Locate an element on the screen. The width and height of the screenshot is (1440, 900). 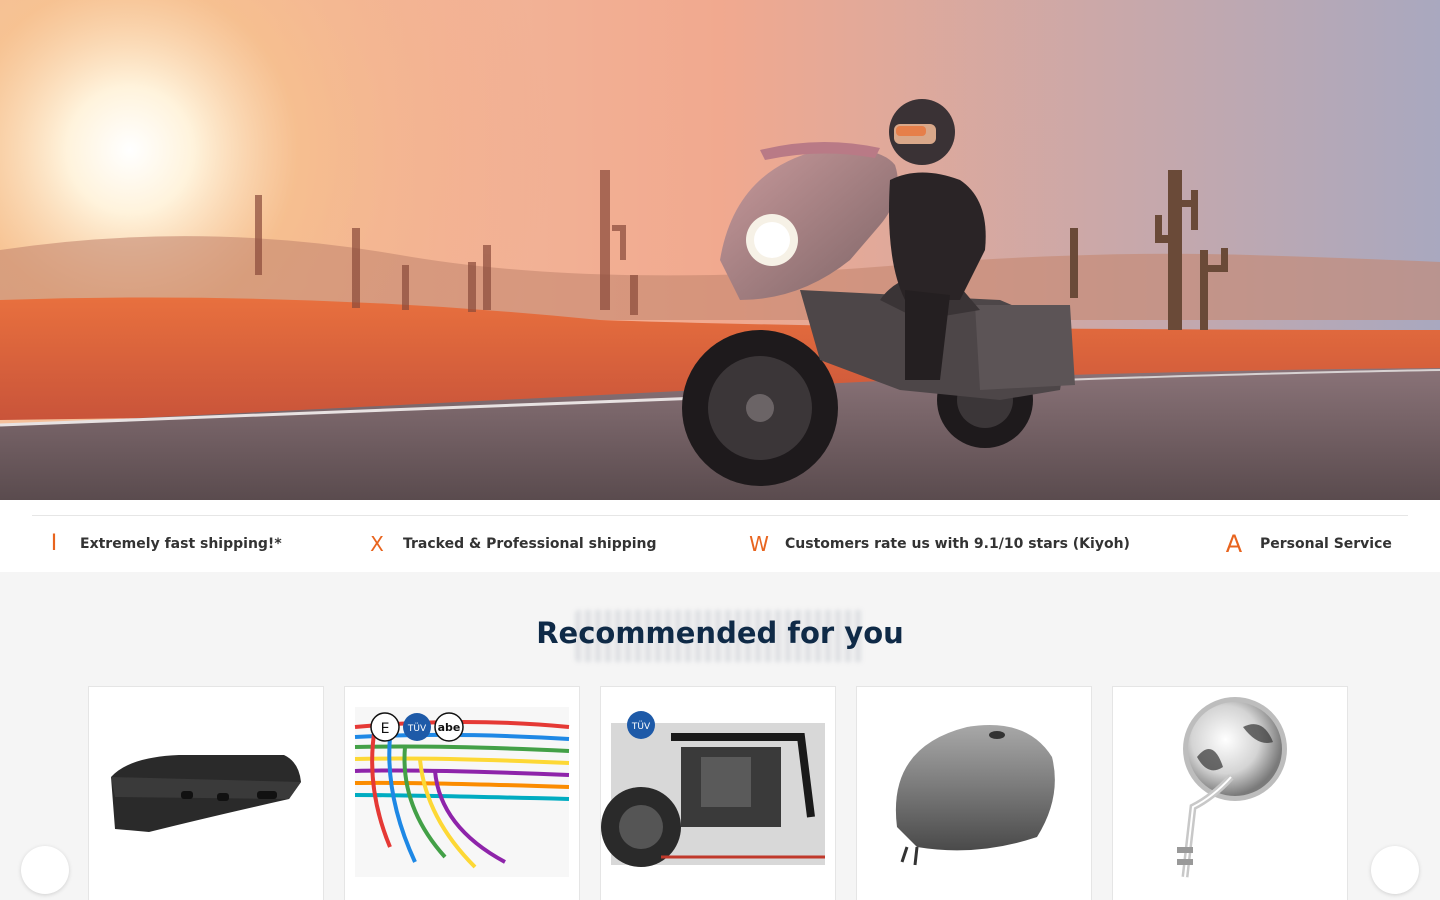
product-card: TÜV is located at coordinates (718, 793).